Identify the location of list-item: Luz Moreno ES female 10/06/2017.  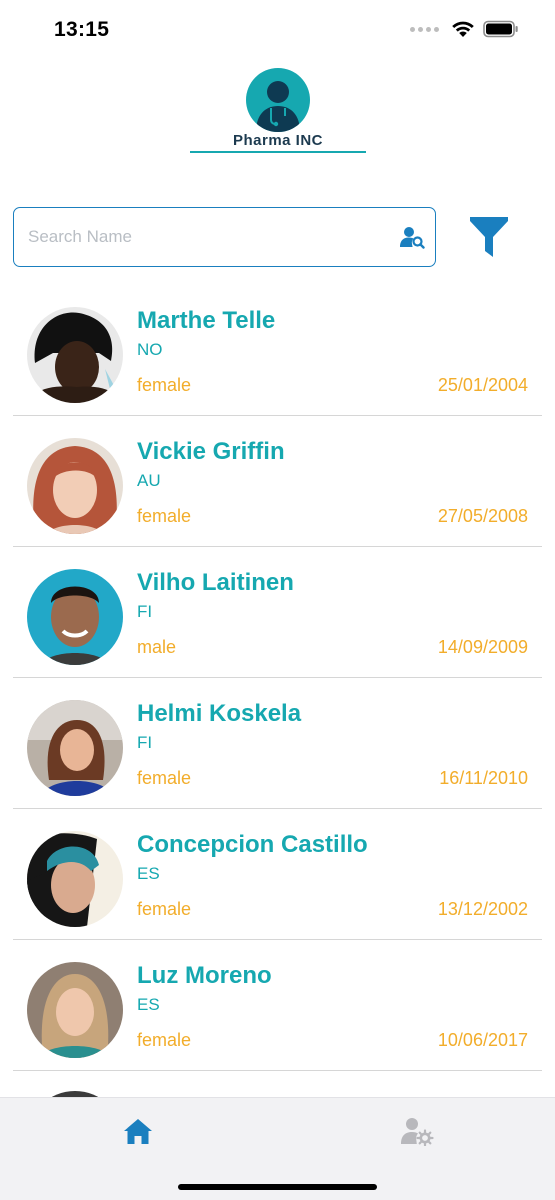
(277, 1005).